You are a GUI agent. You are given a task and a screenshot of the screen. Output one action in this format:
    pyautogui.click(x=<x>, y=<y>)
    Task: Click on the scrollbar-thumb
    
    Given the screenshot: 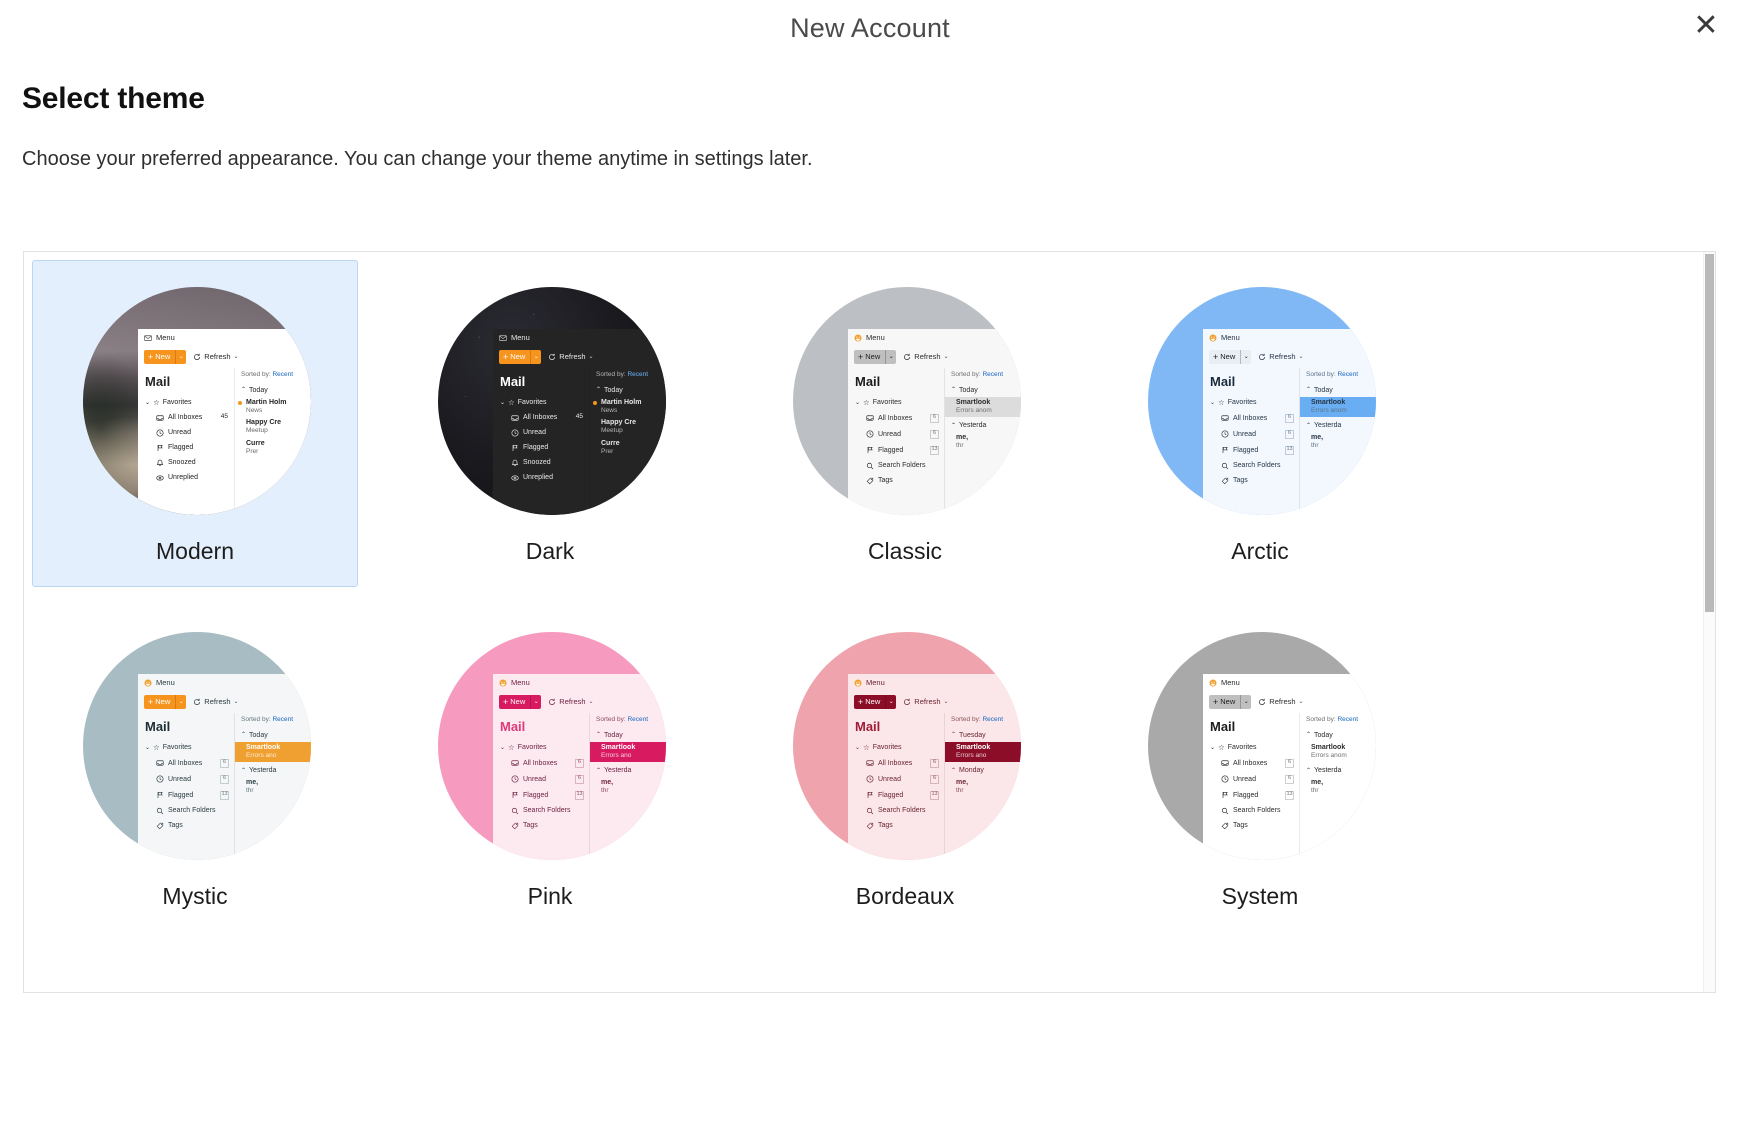 What is the action you would take?
    pyautogui.click(x=1709, y=433)
    